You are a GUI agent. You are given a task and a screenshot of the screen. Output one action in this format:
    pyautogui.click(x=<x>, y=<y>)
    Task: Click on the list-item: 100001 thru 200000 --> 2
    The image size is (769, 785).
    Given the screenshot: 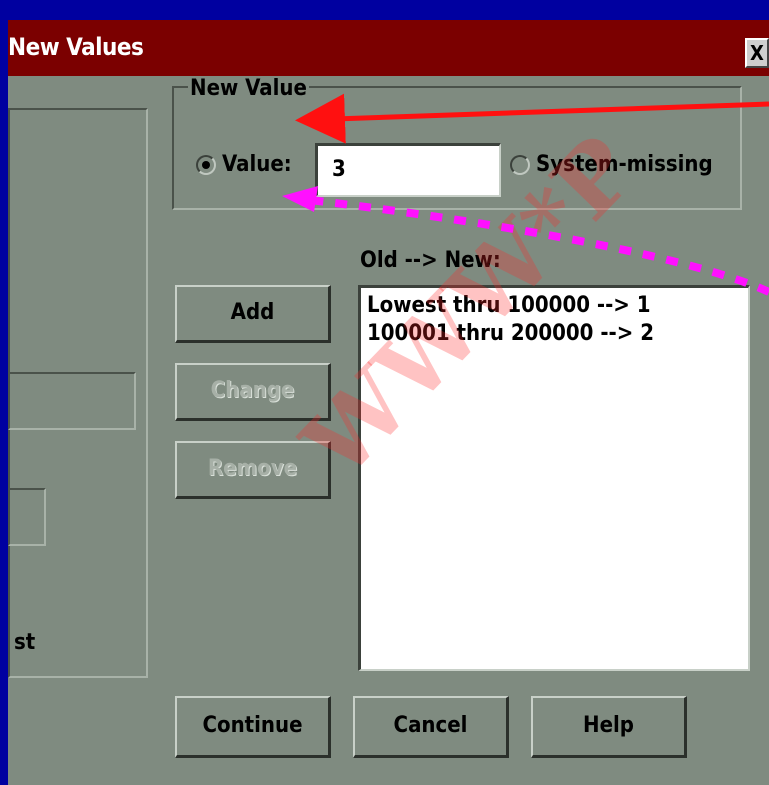 What is the action you would take?
    pyautogui.click(x=557, y=334)
    